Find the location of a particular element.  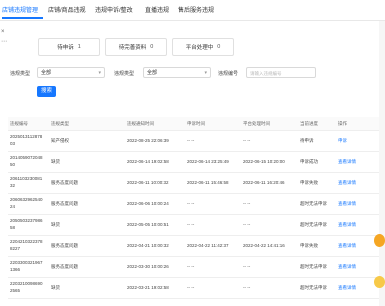

violation-id: 2203210098690 is located at coordinates (26, 283).